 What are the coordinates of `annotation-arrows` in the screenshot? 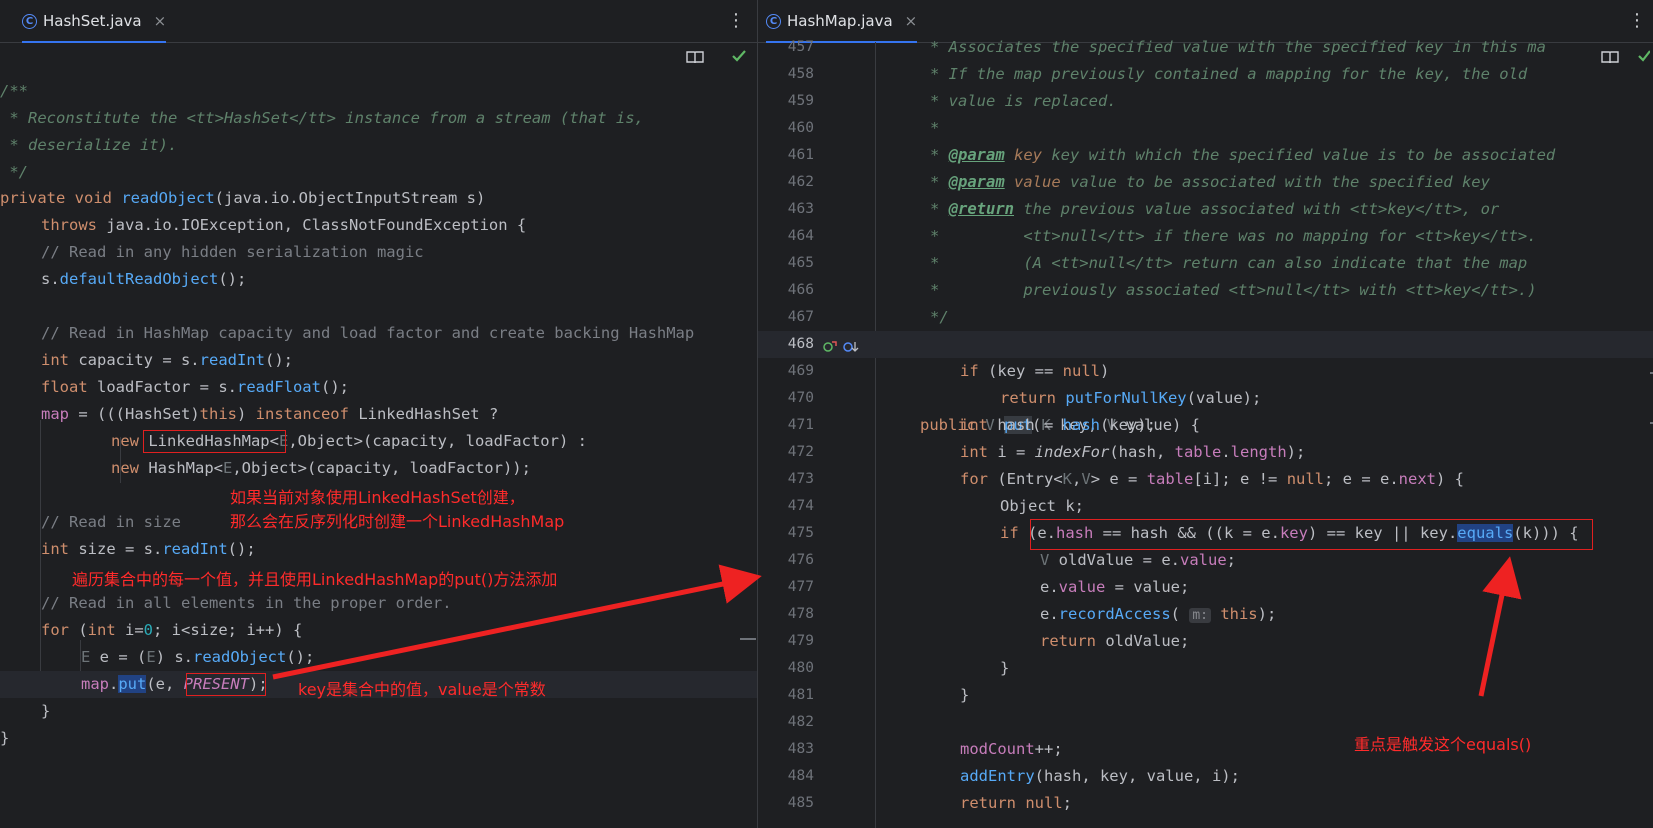 It's located at (897, 626).